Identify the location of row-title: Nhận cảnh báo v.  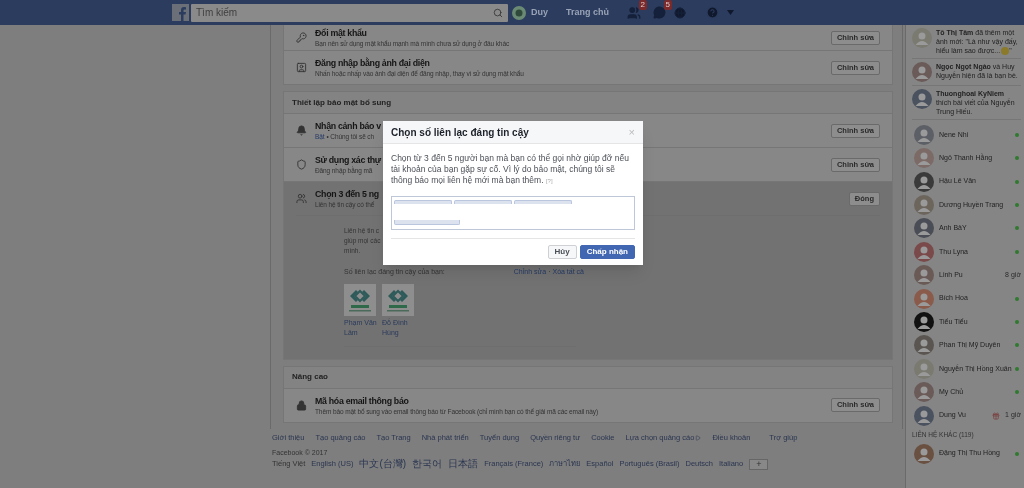
(348, 126).